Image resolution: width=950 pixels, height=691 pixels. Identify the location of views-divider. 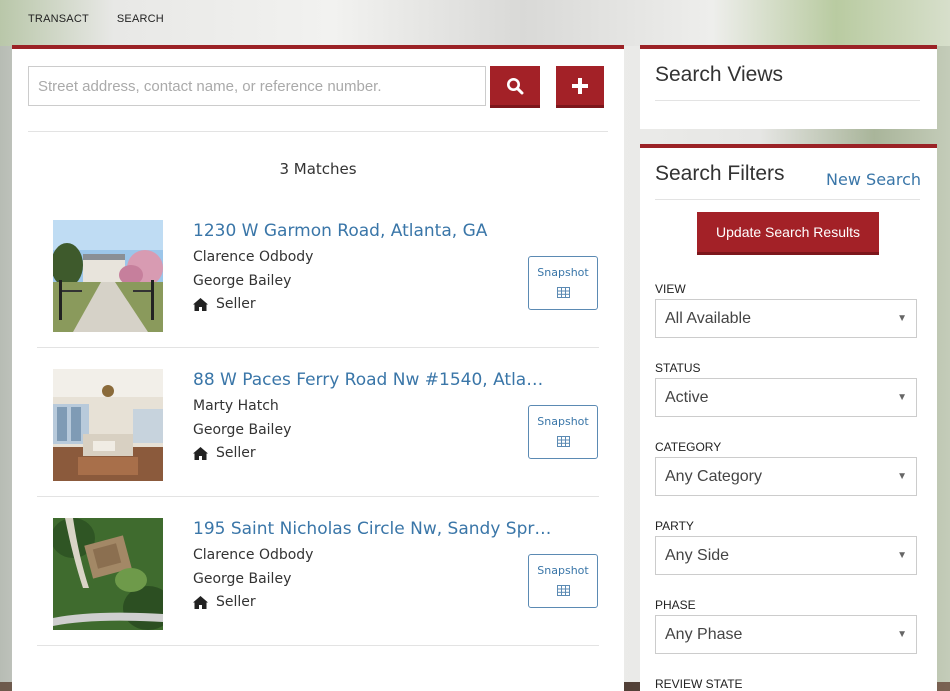
(787, 100).